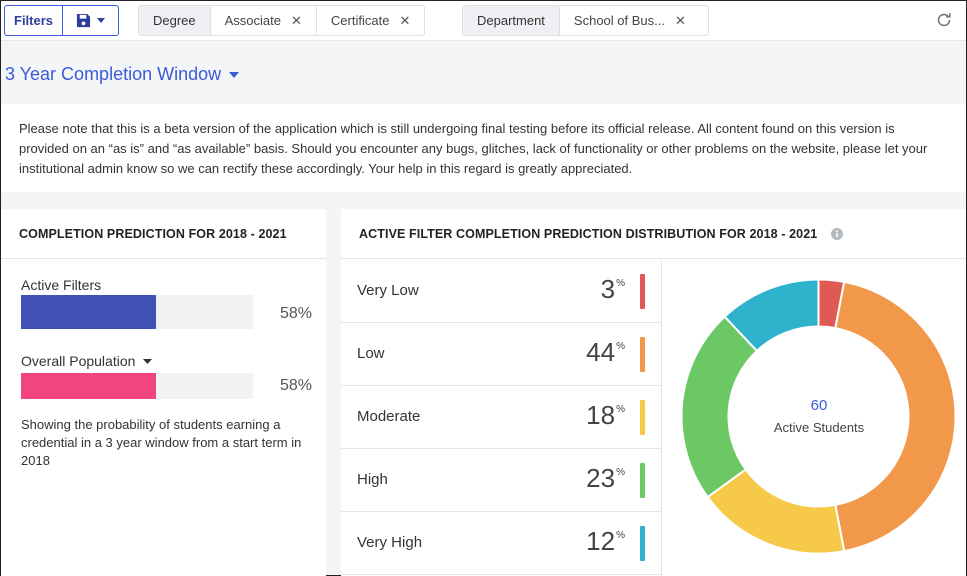 The height and width of the screenshot is (576, 967). What do you see at coordinates (390, 542) in the screenshot?
I see `distribution-category-label: Very High` at bounding box center [390, 542].